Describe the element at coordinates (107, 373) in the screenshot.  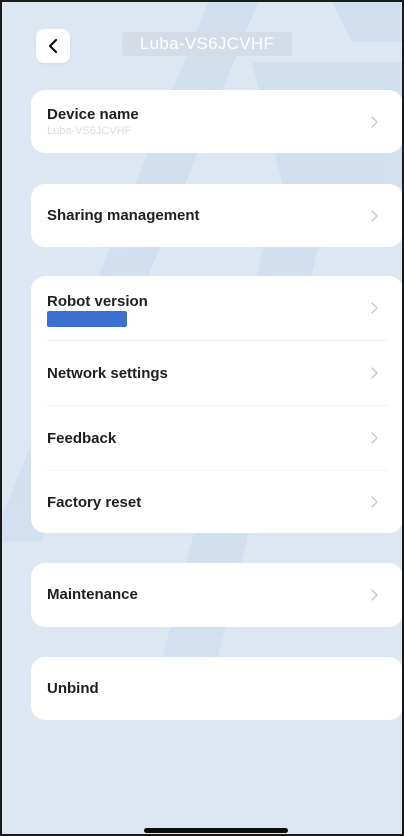
I see `network-settings-label: Network settings` at that location.